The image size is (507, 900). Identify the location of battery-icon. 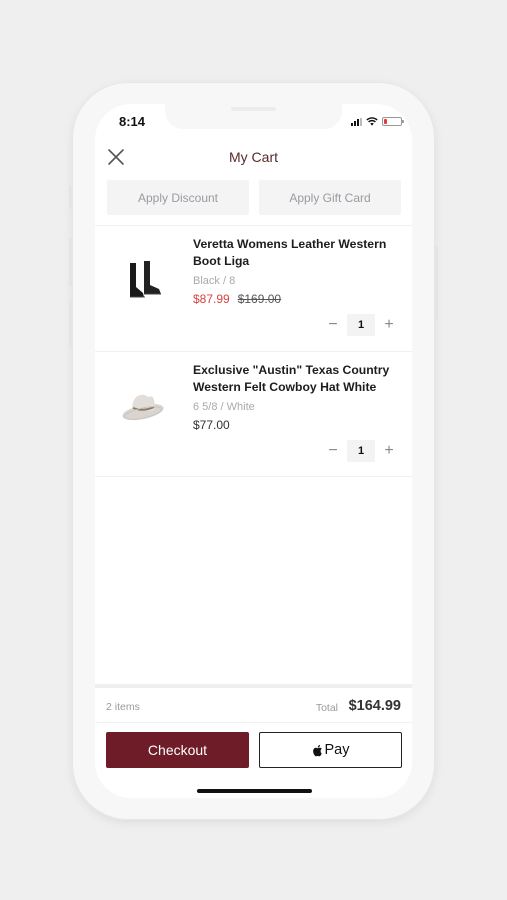
(393, 121).